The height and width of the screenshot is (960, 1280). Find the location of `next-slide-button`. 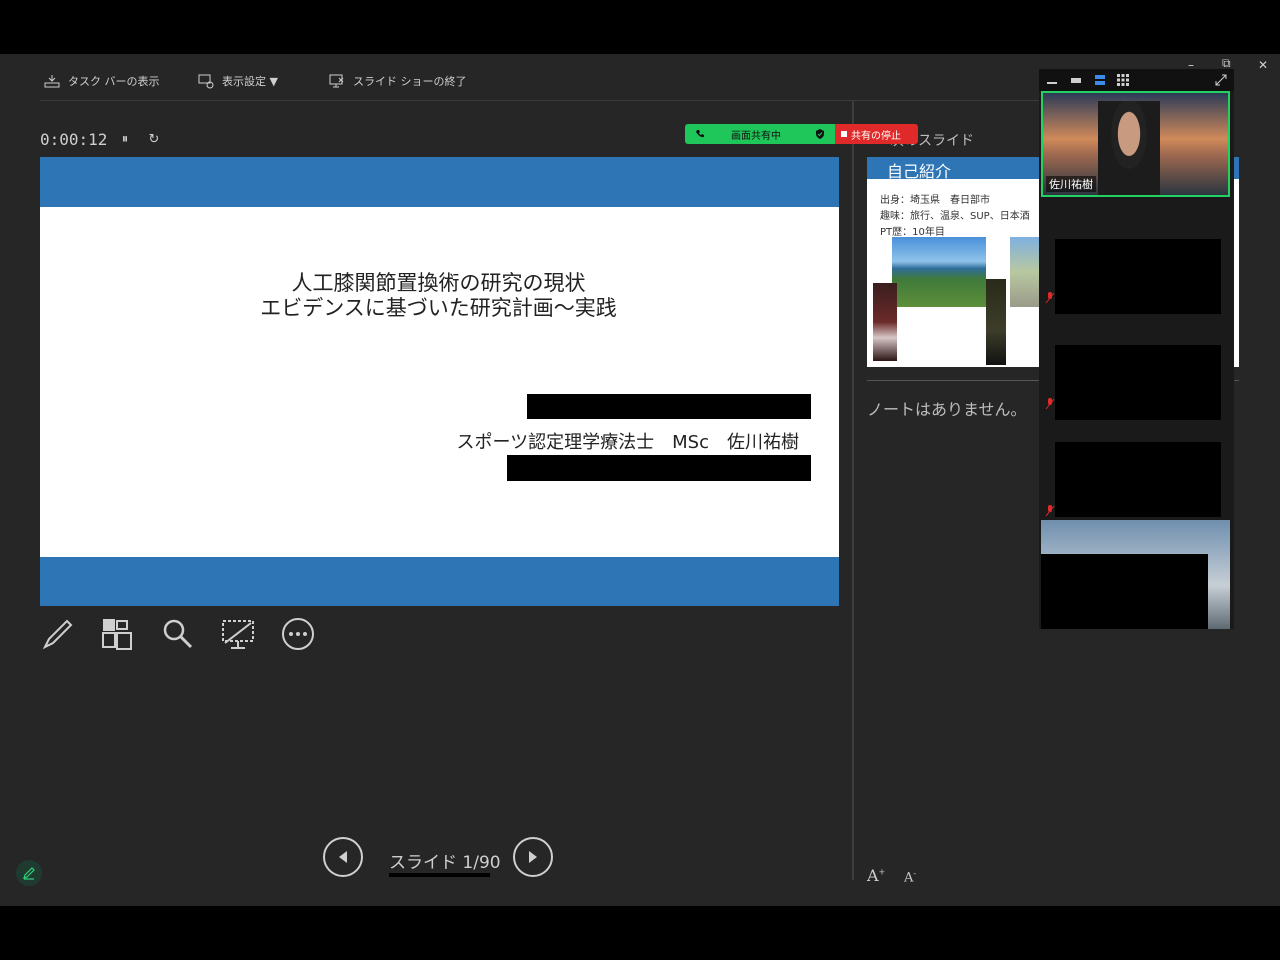

next-slide-button is located at coordinates (533, 857).